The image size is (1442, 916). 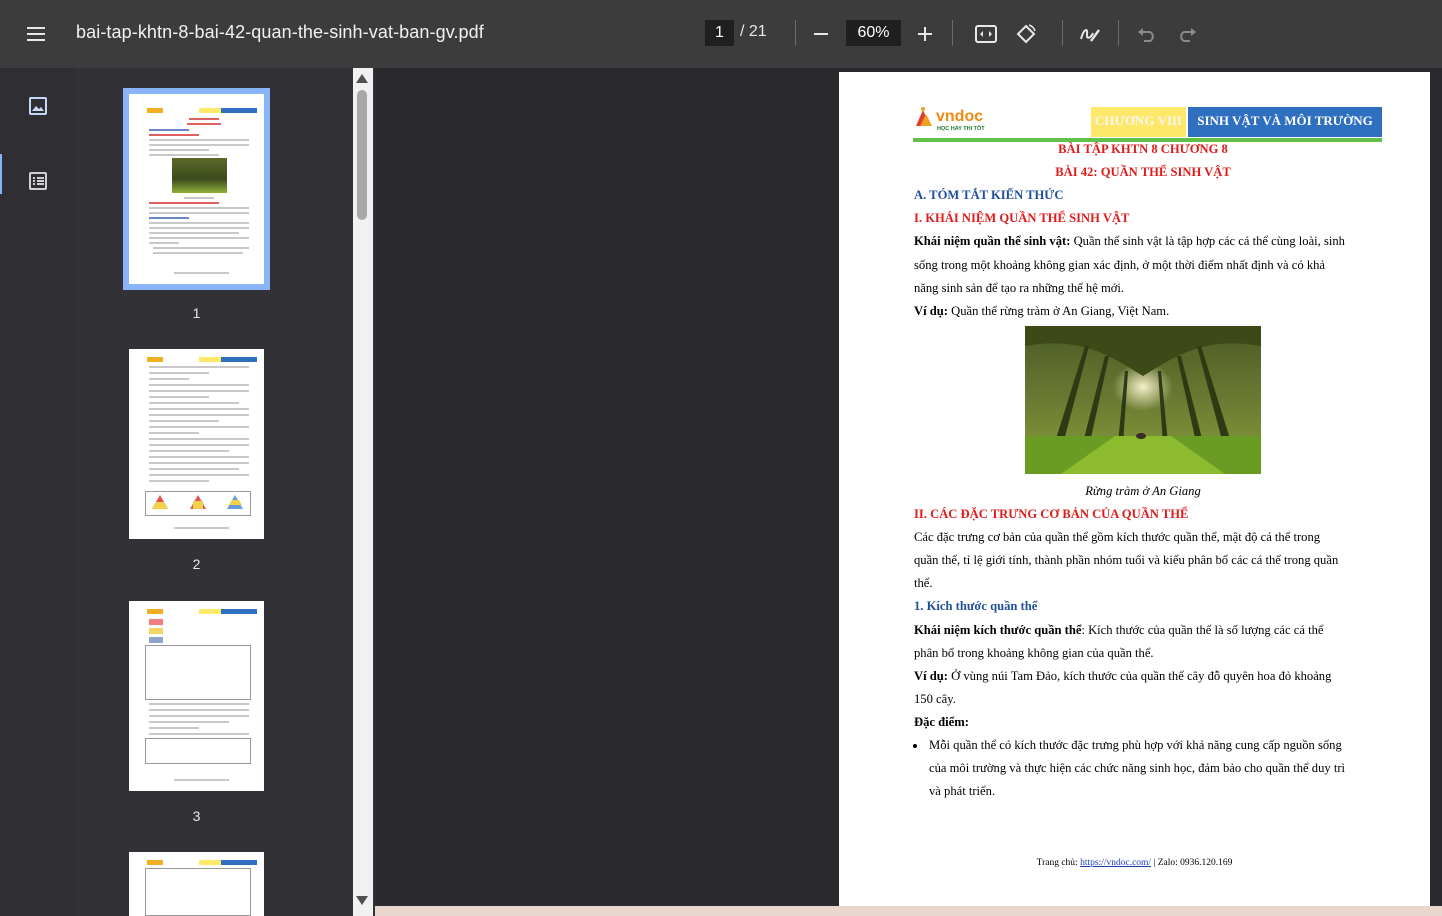 I want to click on redo-button, so click(x=1187, y=34).